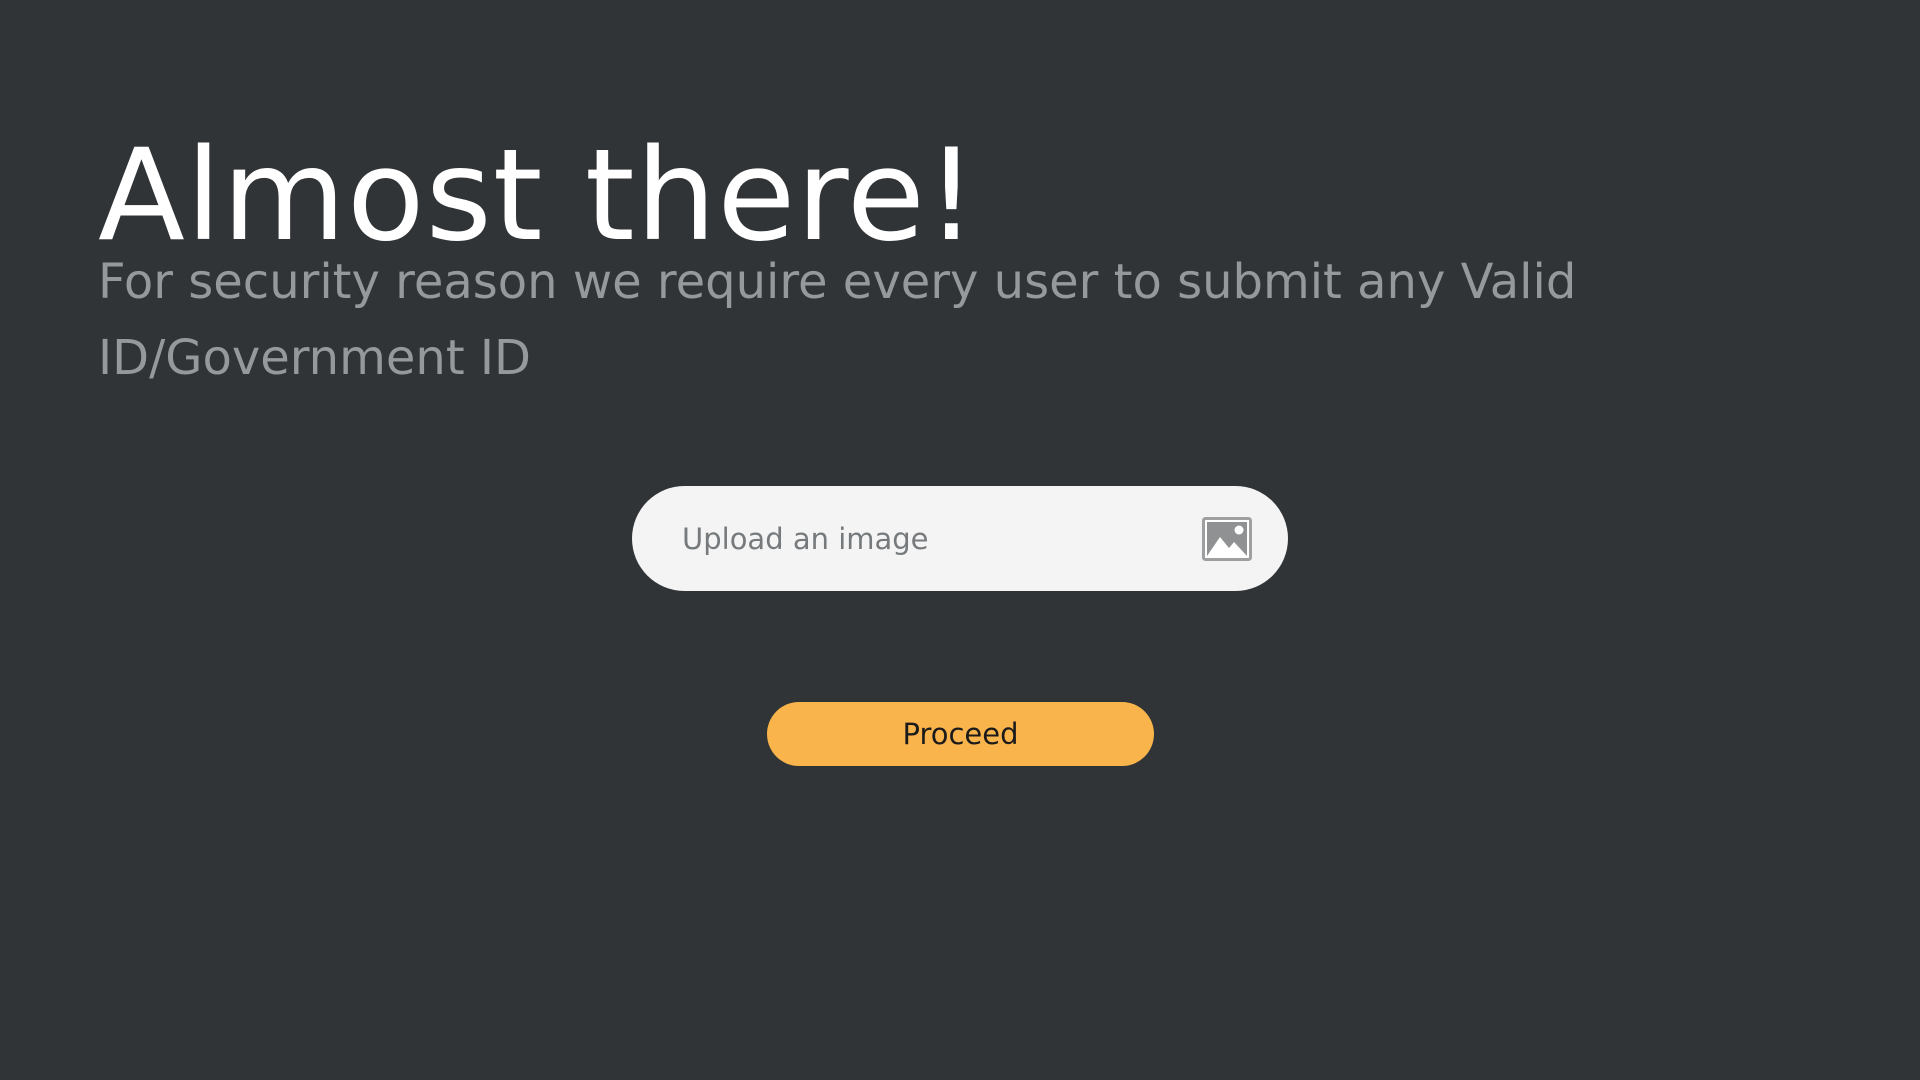  Describe the element at coordinates (1227, 538) in the screenshot. I see `image-icon` at that location.